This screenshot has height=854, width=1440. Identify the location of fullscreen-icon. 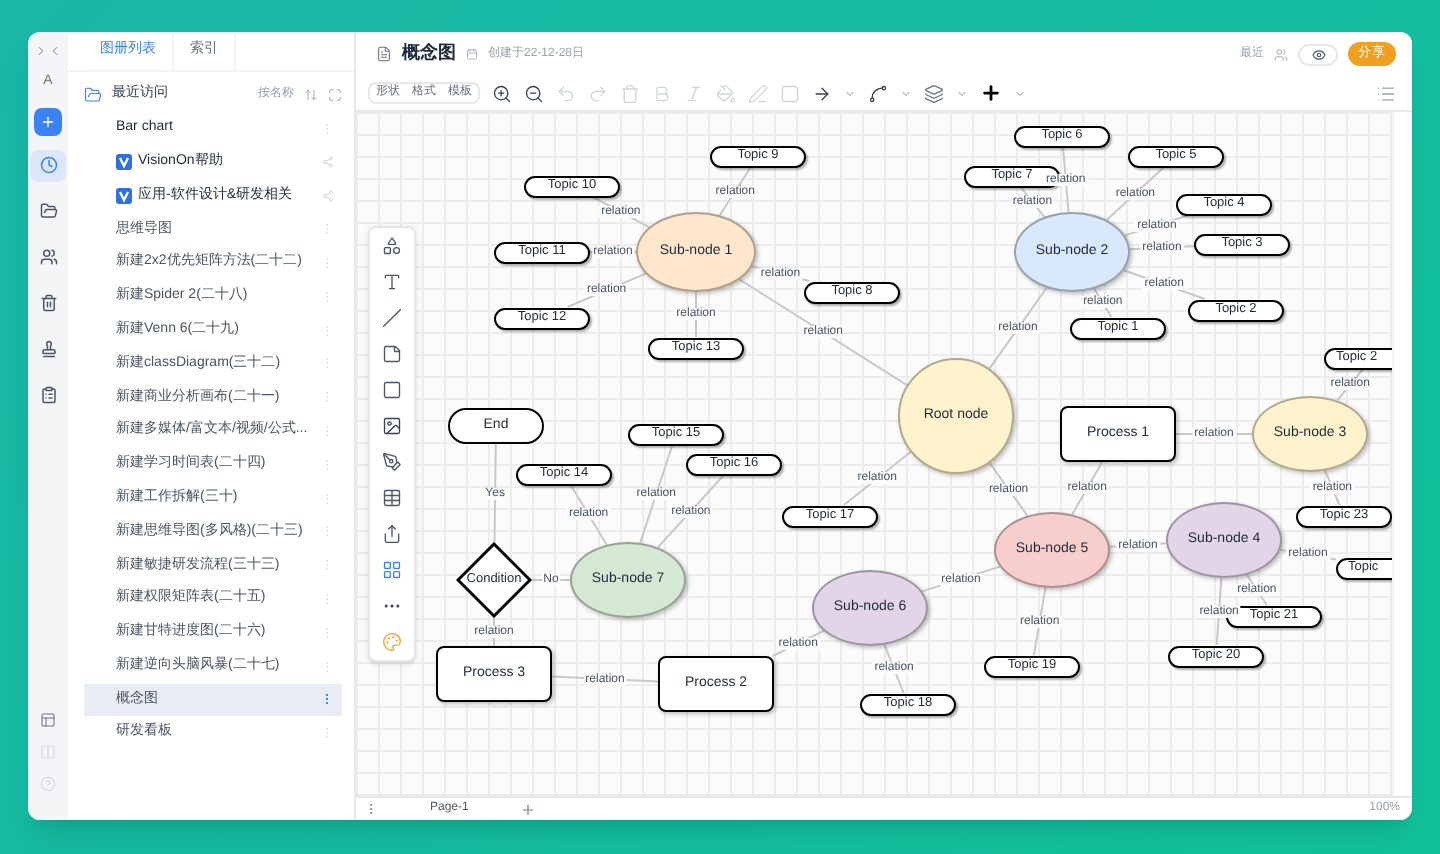
(335, 95).